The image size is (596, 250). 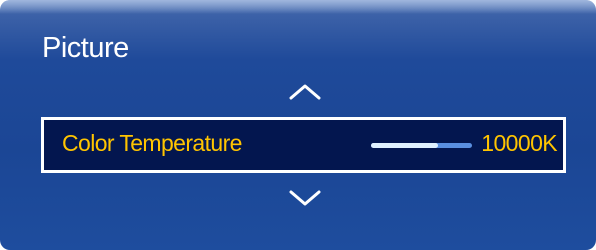 I want to click on chevron-up-icon, so click(x=305, y=92).